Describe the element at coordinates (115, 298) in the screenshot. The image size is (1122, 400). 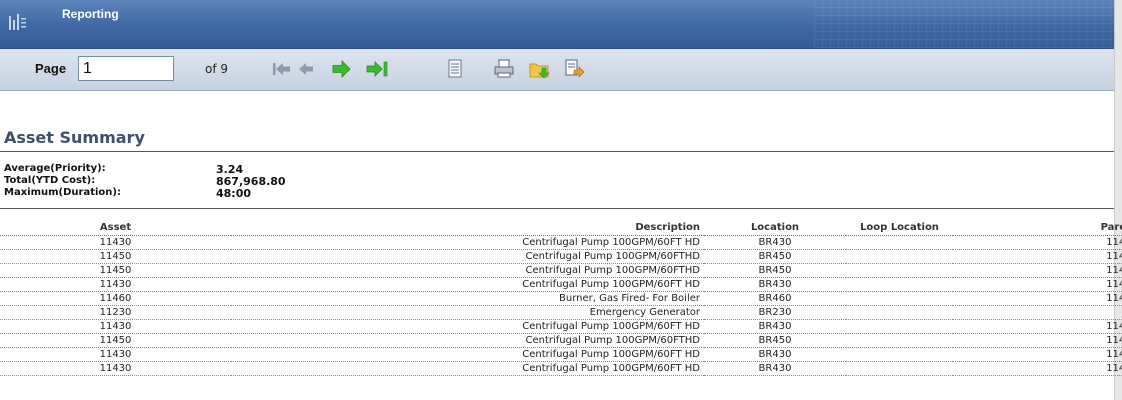
I see `cell-asset: 11460` at that location.